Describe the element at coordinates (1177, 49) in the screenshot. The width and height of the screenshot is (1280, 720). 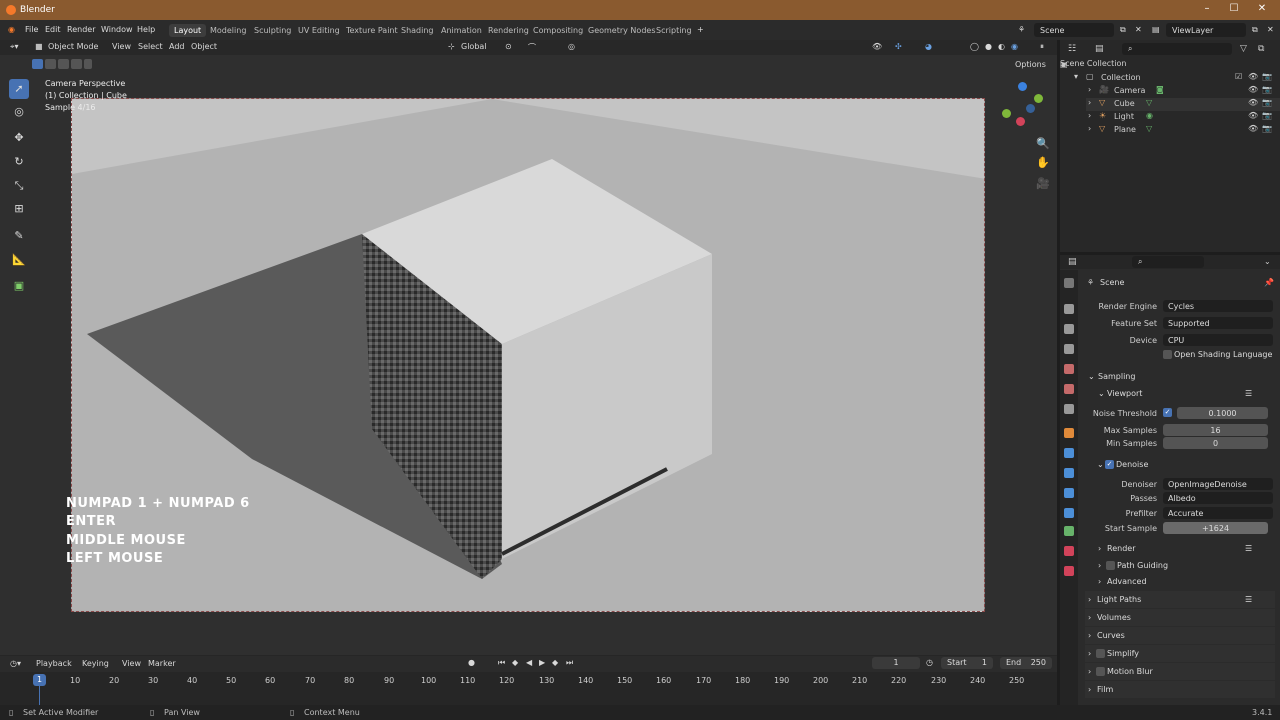
I see `outliner-search-input: ⌕` at that location.